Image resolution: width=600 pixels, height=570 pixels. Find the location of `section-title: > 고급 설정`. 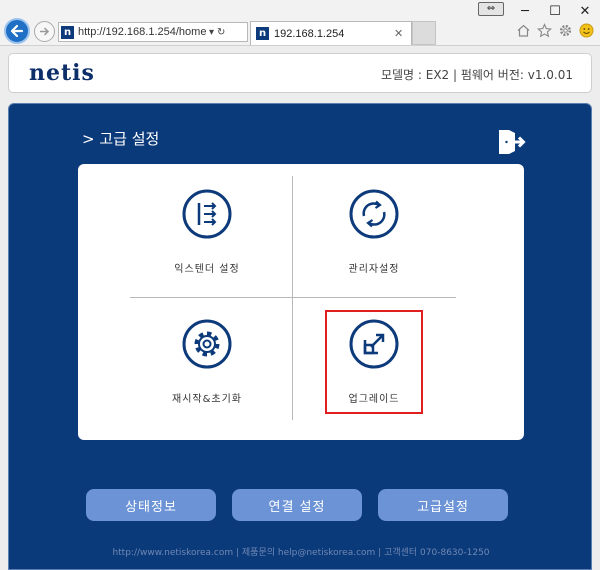

section-title: > 고급 설정 is located at coordinates (121, 139).